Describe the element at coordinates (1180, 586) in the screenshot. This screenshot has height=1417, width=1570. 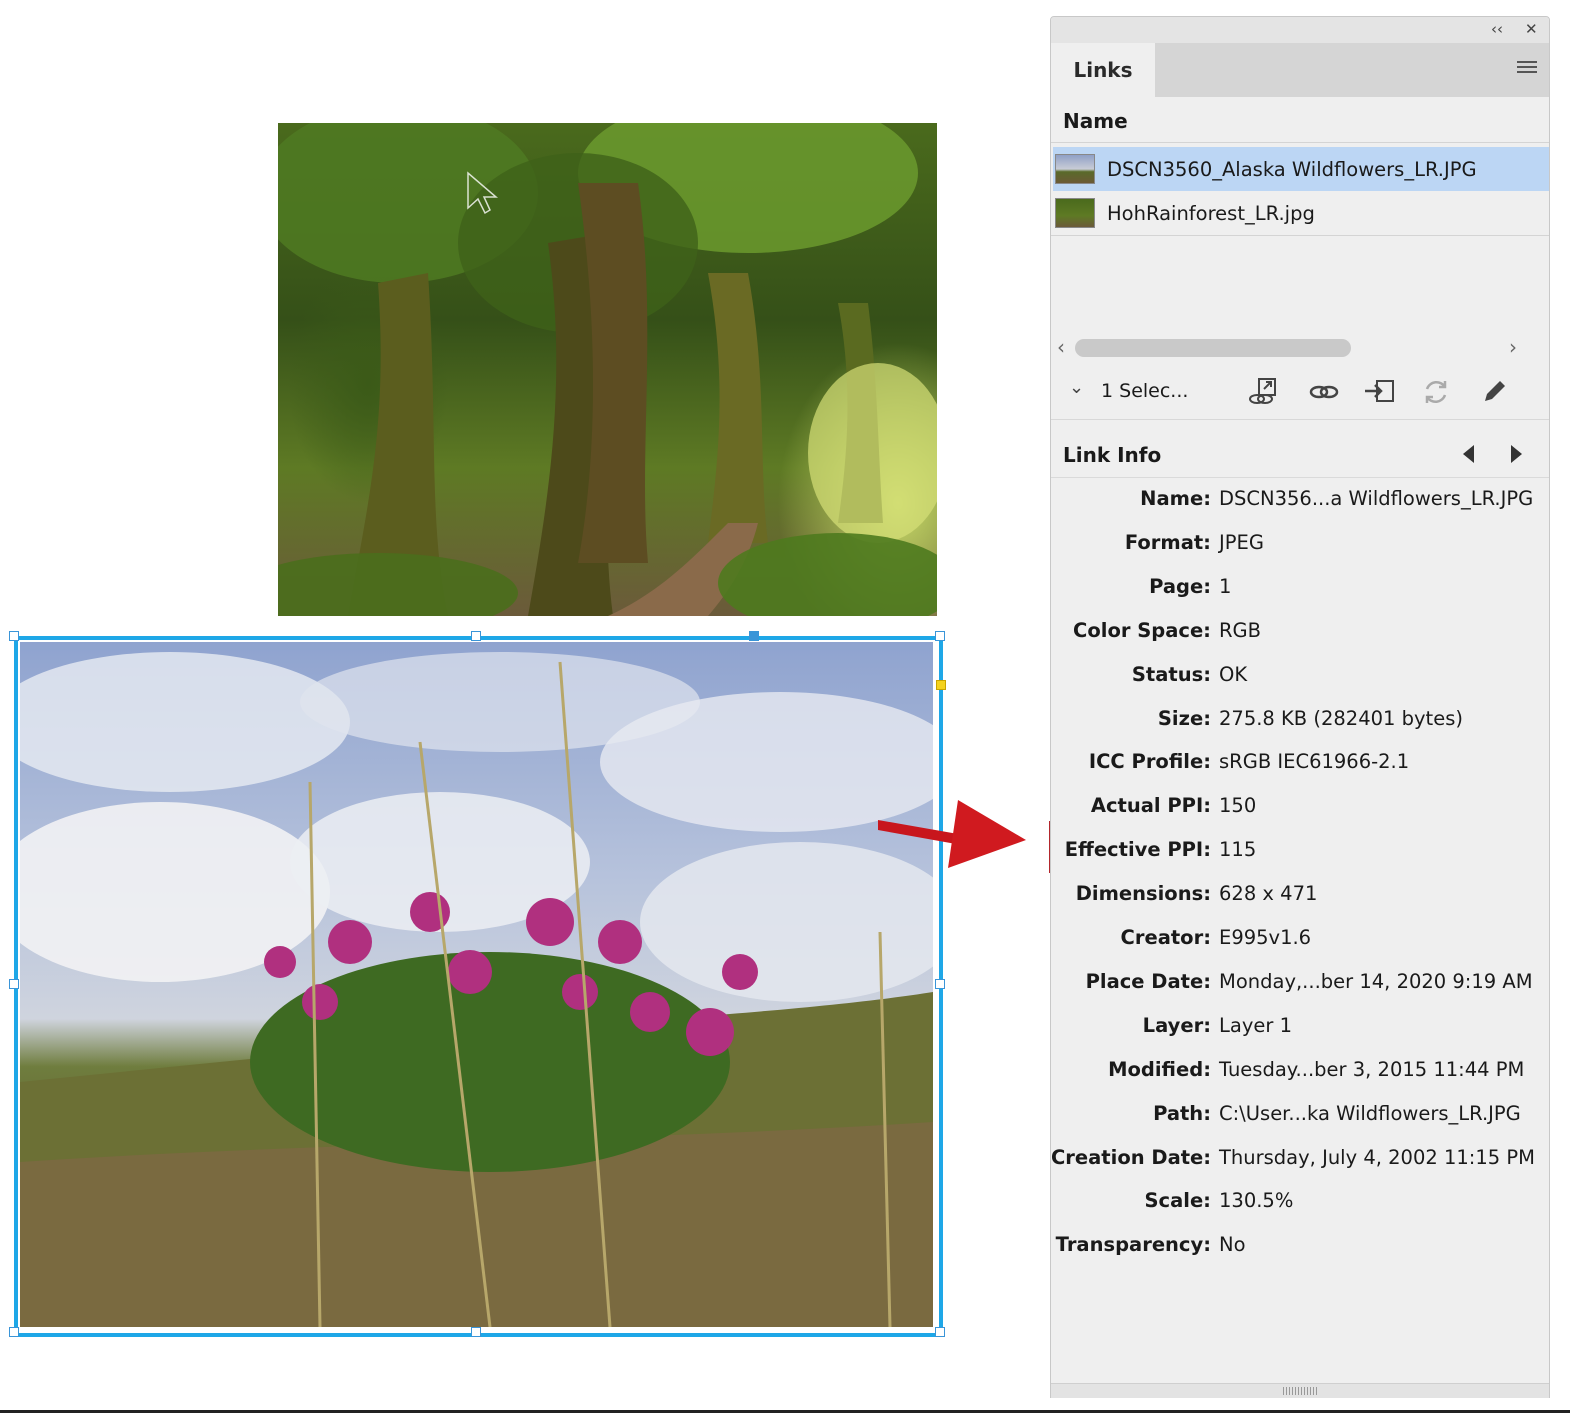
I see `info-label: Page:` at that location.